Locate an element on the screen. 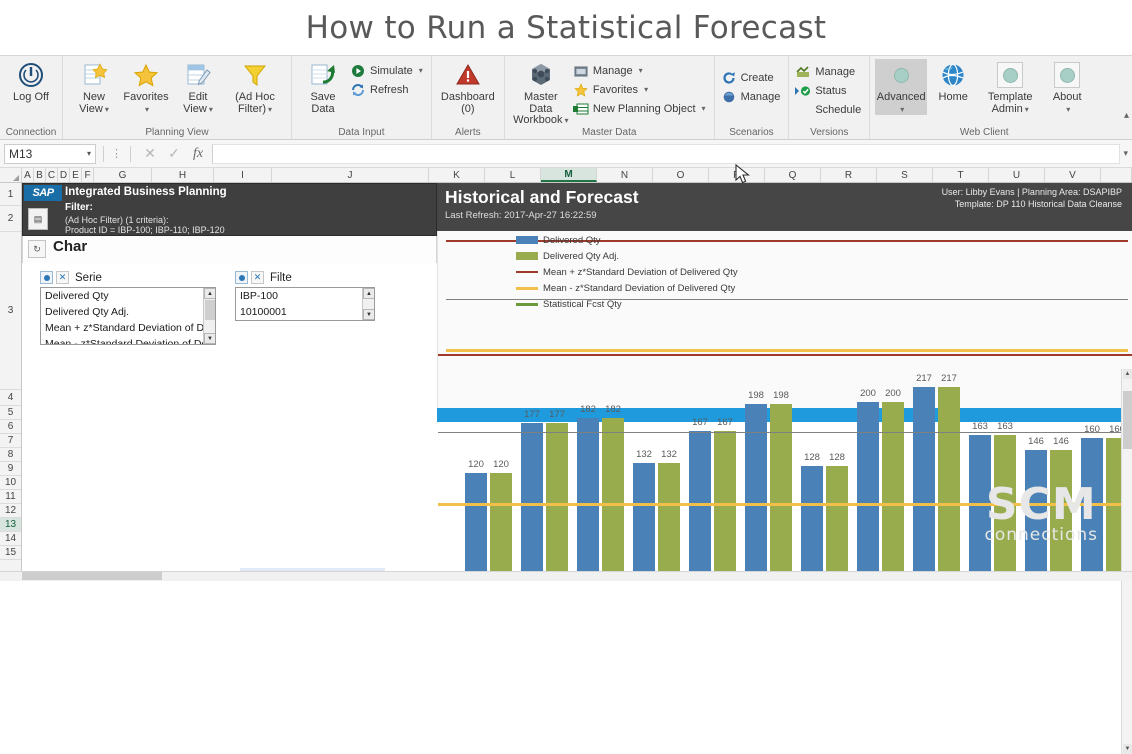 The width and height of the screenshot is (1132, 754). column-header-d: D is located at coordinates (64, 175).